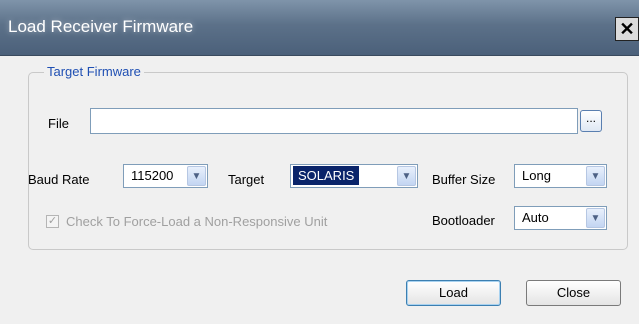  I want to click on close-icon: ✕, so click(627, 29).